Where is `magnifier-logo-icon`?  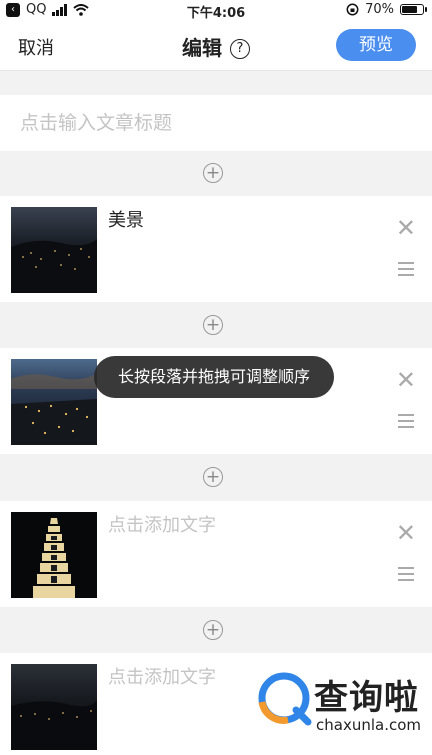 magnifier-logo-icon is located at coordinates (285, 699).